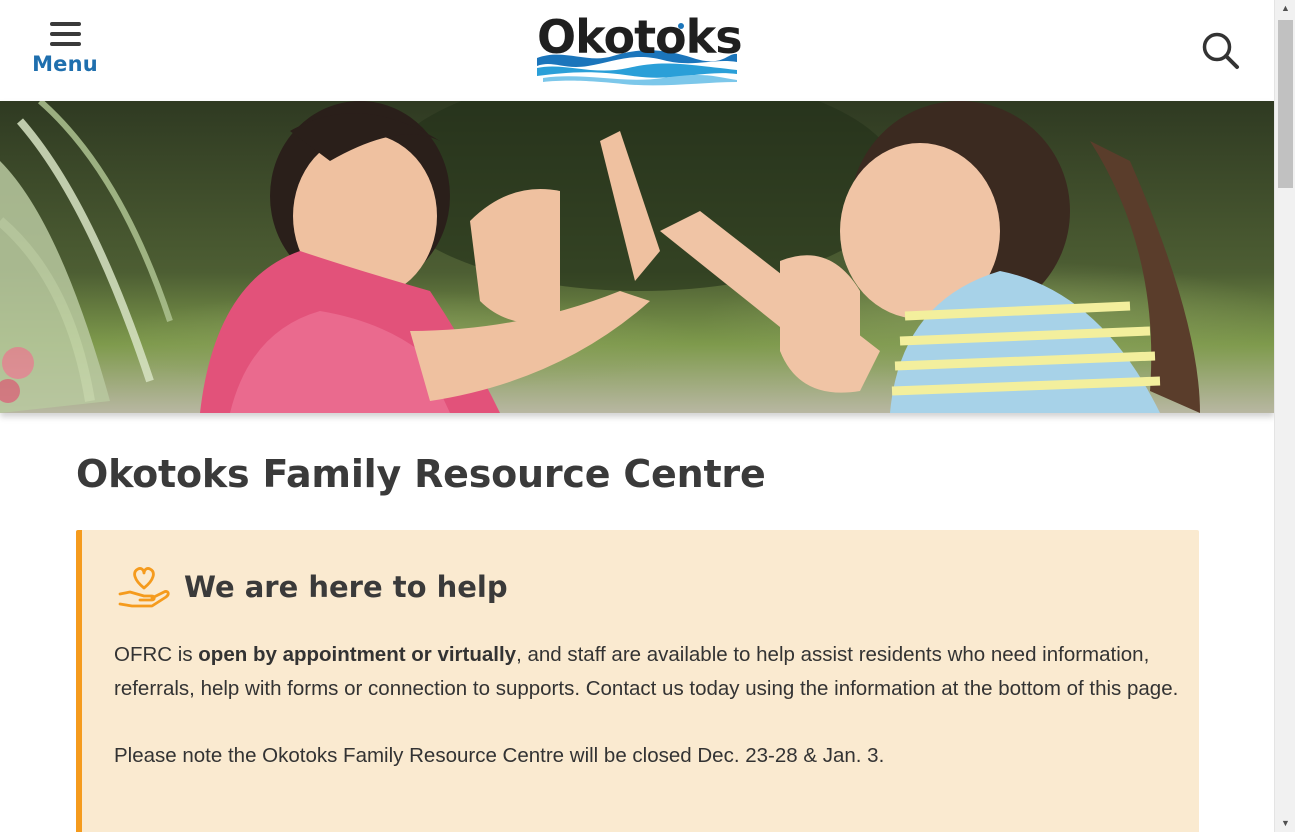 The image size is (1295, 832). Describe the element at coordinates (65, 64) in the screenshot. I see `menu-label: Menu` at that location.